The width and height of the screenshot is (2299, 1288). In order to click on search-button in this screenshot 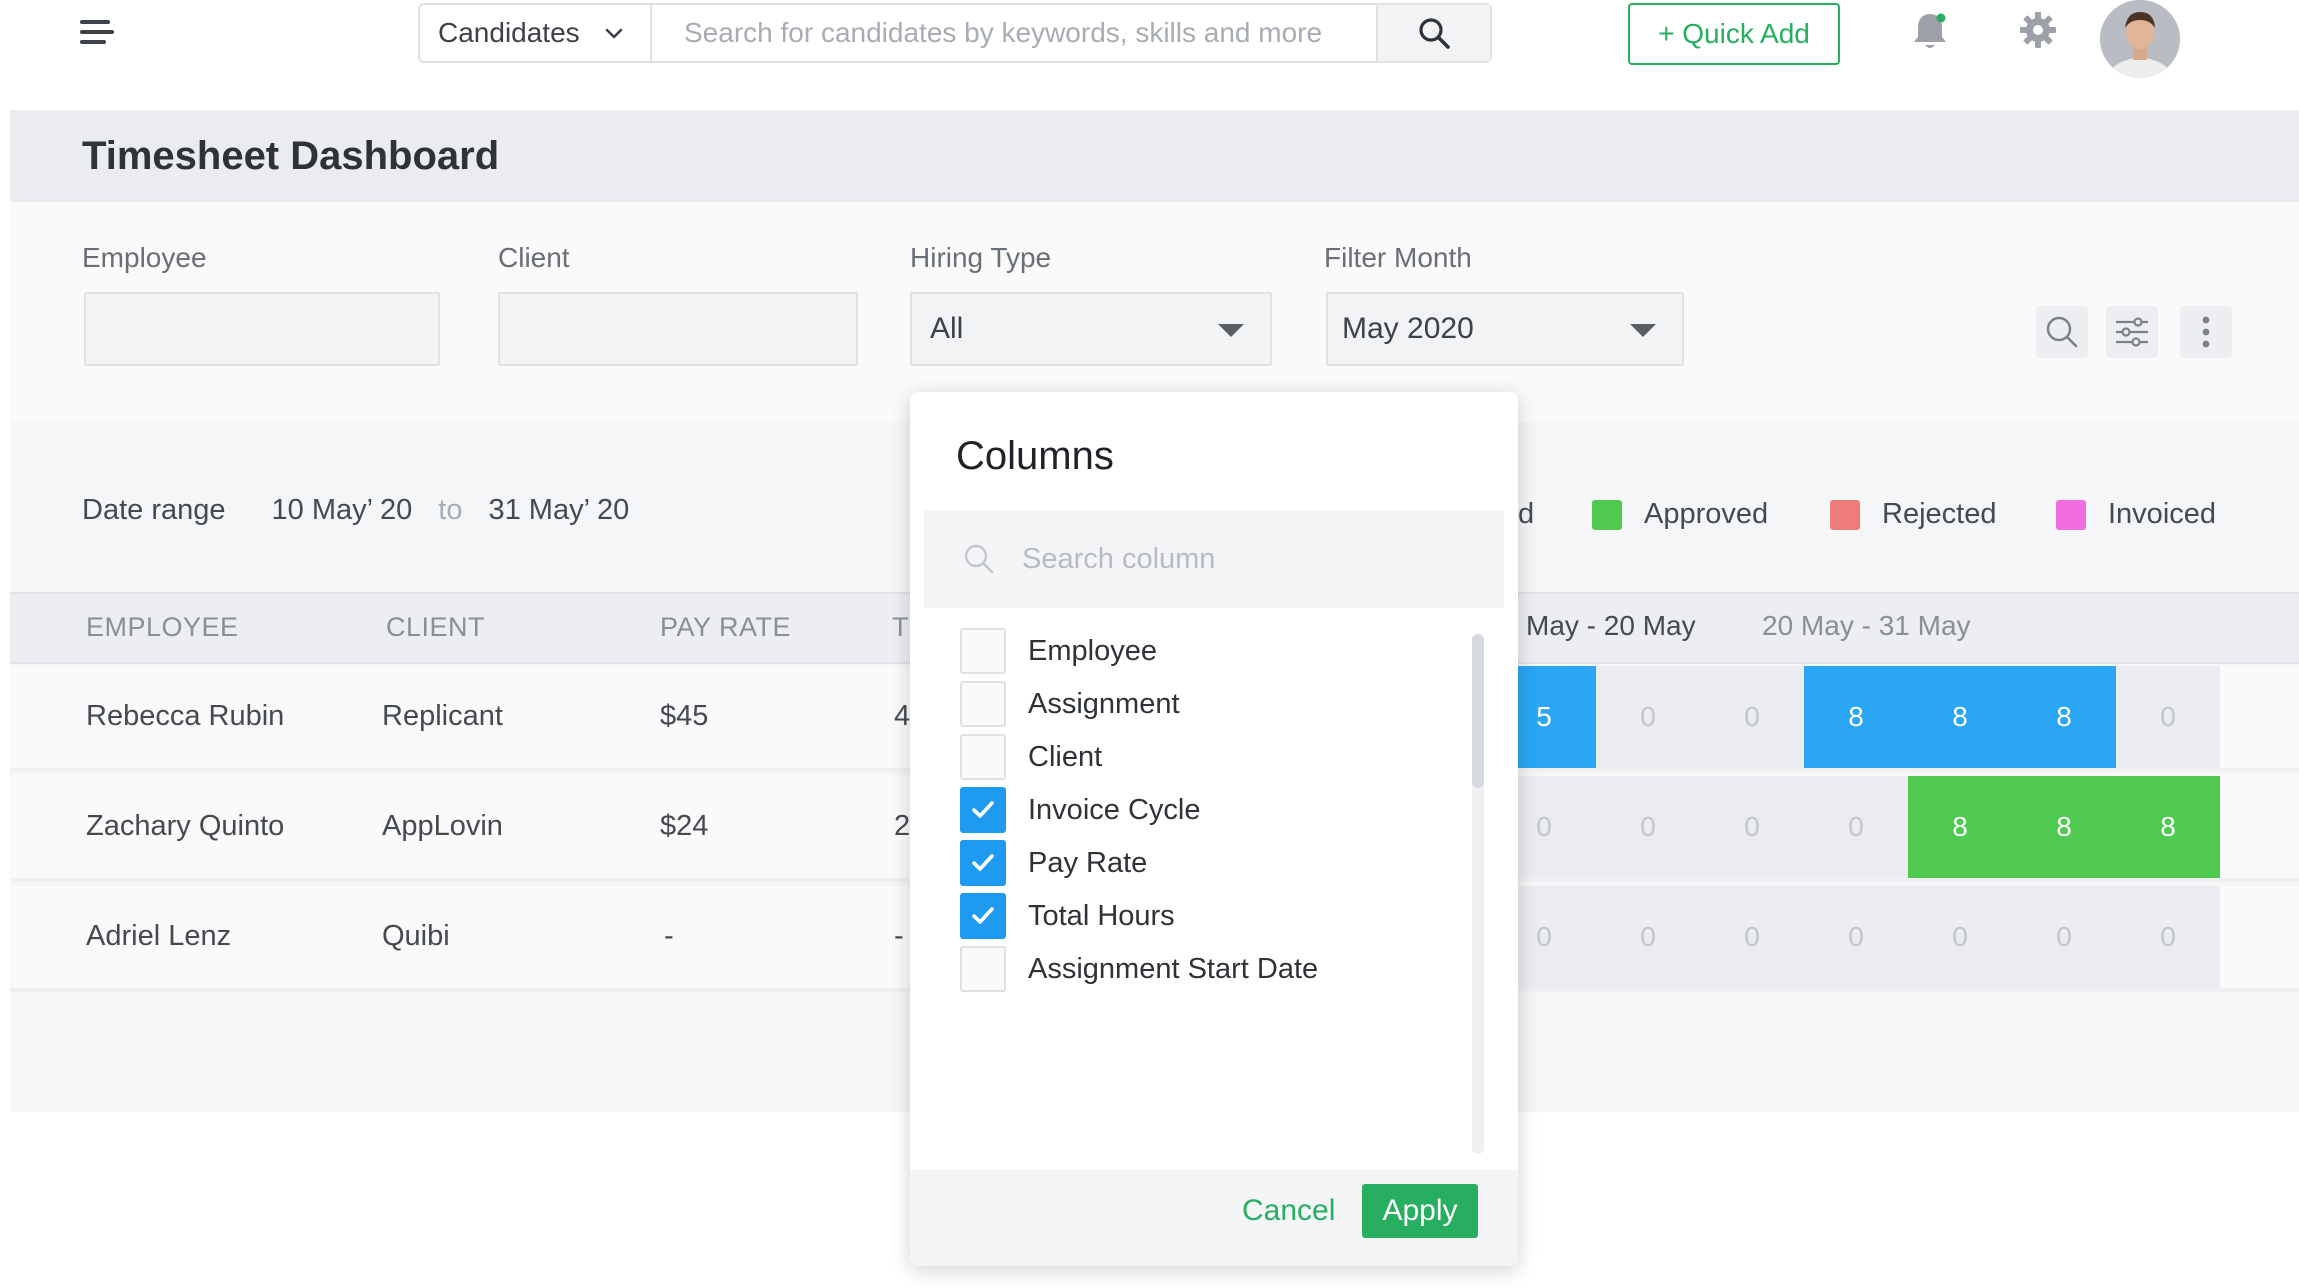, I will do `click(1433, 33)`.